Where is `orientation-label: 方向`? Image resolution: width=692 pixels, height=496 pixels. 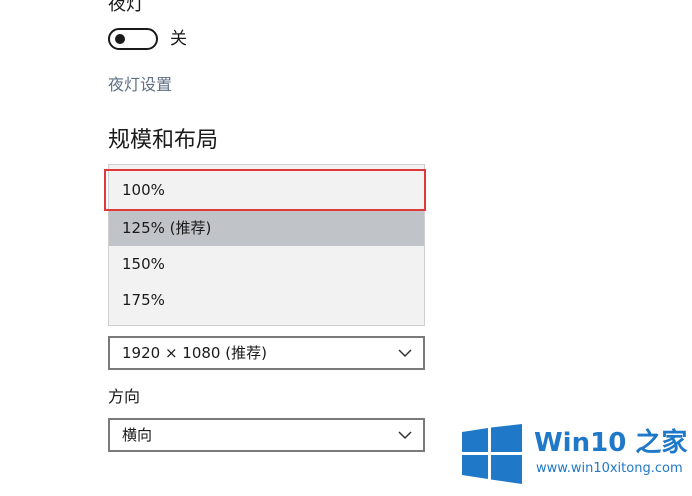 orientation-label: 方向 is located at coordinates (124, 396).